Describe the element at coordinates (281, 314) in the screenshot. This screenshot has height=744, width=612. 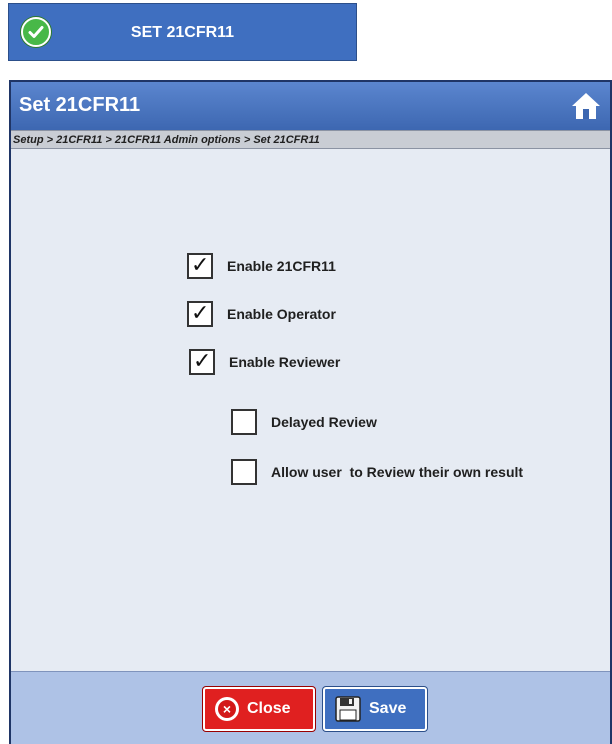
I see `option-label: Enable Operator` at that location.